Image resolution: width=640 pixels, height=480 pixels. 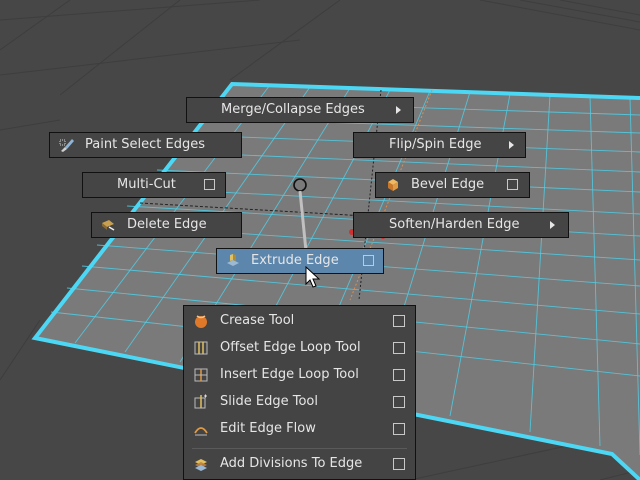 I want to click on add-divisions-icon, so click(x=201, y=465).